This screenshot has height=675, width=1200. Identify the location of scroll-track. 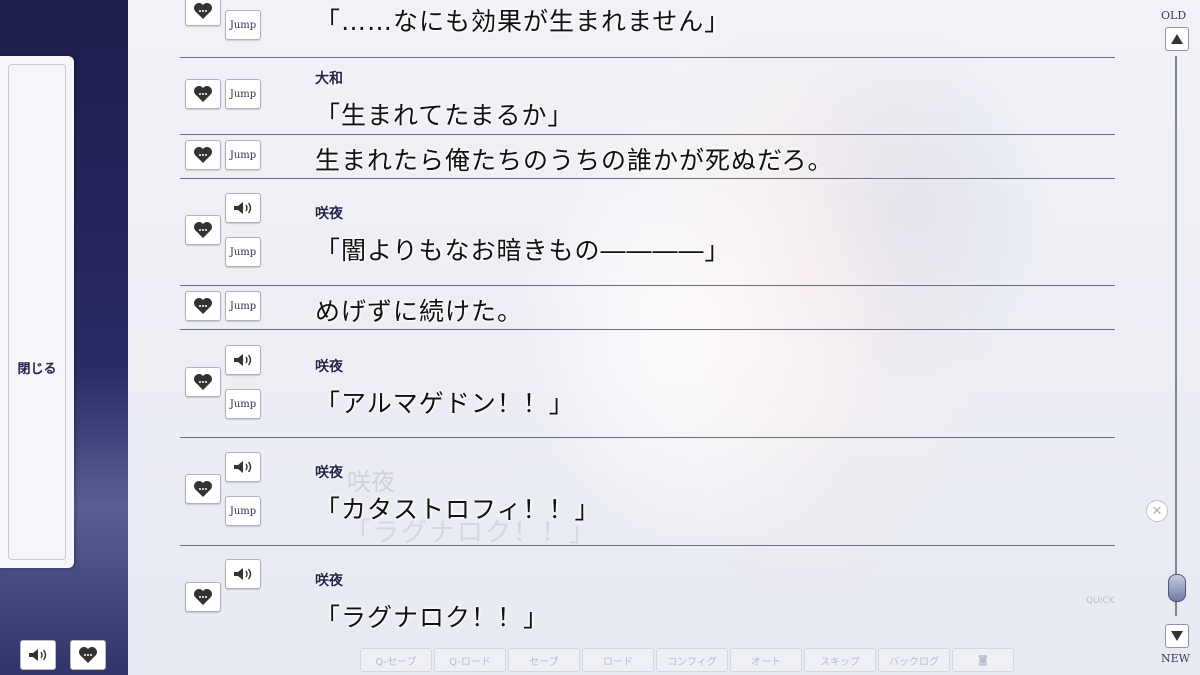
(1176, 336).